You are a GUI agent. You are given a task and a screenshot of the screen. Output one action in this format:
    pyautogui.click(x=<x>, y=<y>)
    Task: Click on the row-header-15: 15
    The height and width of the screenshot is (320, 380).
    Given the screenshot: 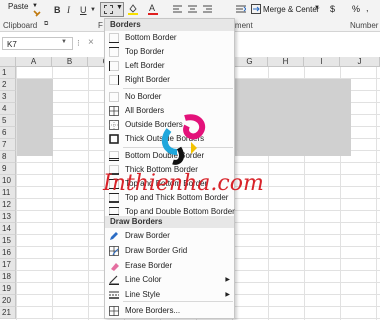 What is the action you would take?
    pyautogui.click(x=8, y=241)
    